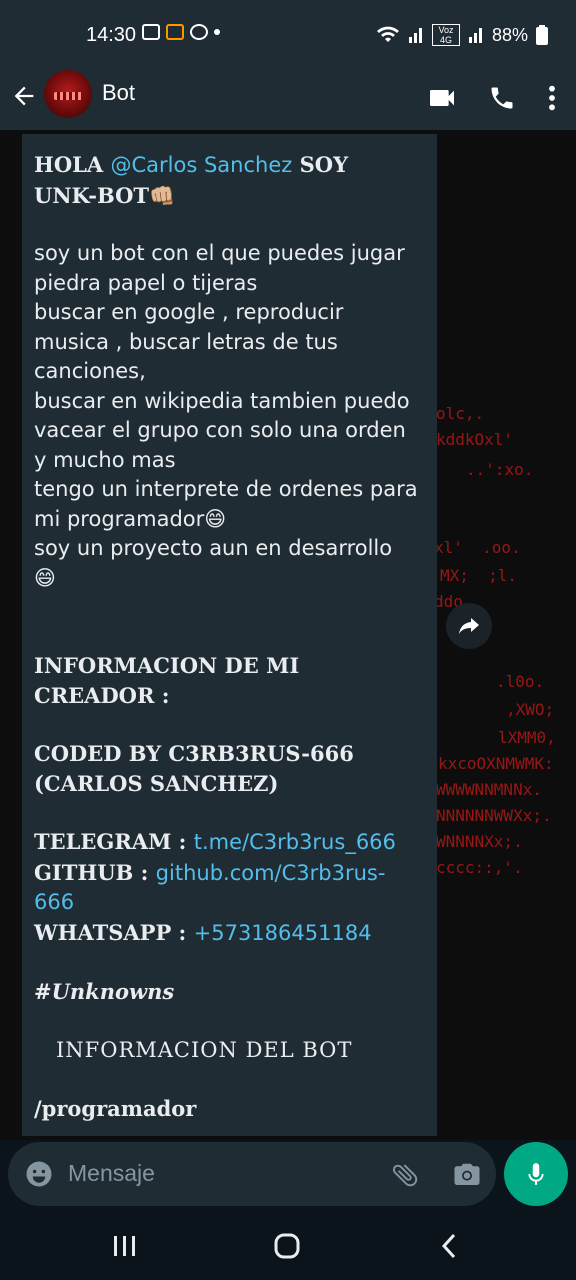 Image resolution: width=576 pixels, height=1280 pixels. I want to click on system-navigation, so click(288, 1246).